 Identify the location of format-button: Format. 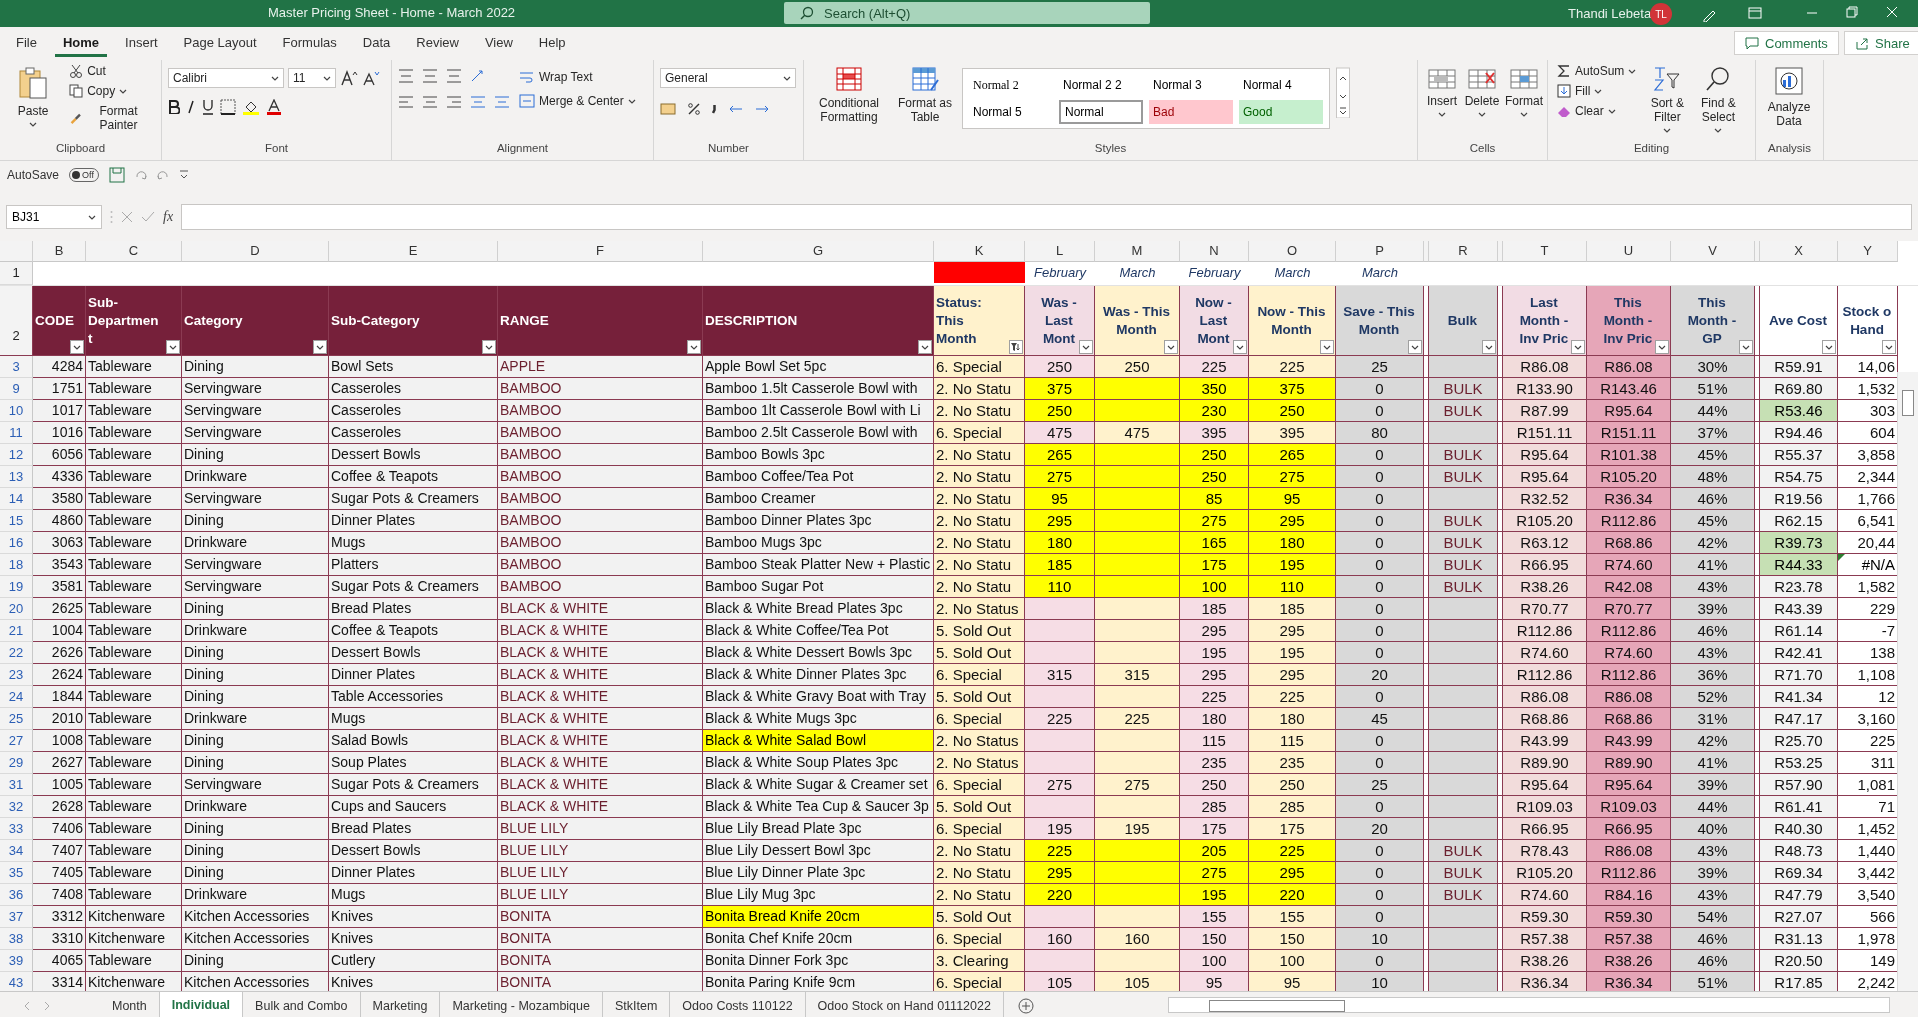
(1524, 102).